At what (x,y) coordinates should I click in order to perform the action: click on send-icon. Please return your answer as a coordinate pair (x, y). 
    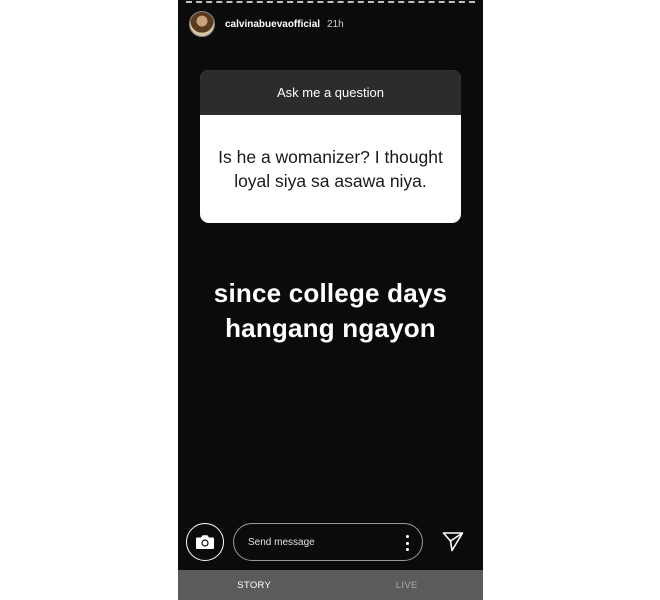
    Looking at the image, I should click on (453, 542).